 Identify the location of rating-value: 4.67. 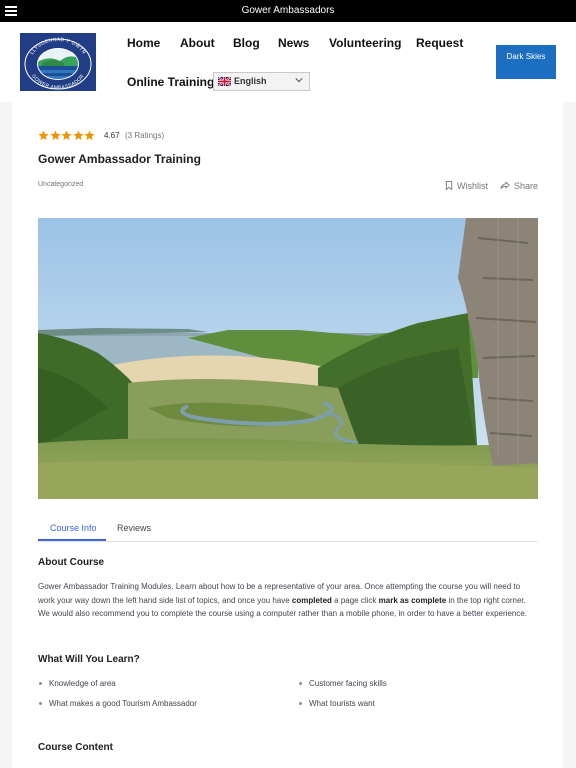
(112, 135).